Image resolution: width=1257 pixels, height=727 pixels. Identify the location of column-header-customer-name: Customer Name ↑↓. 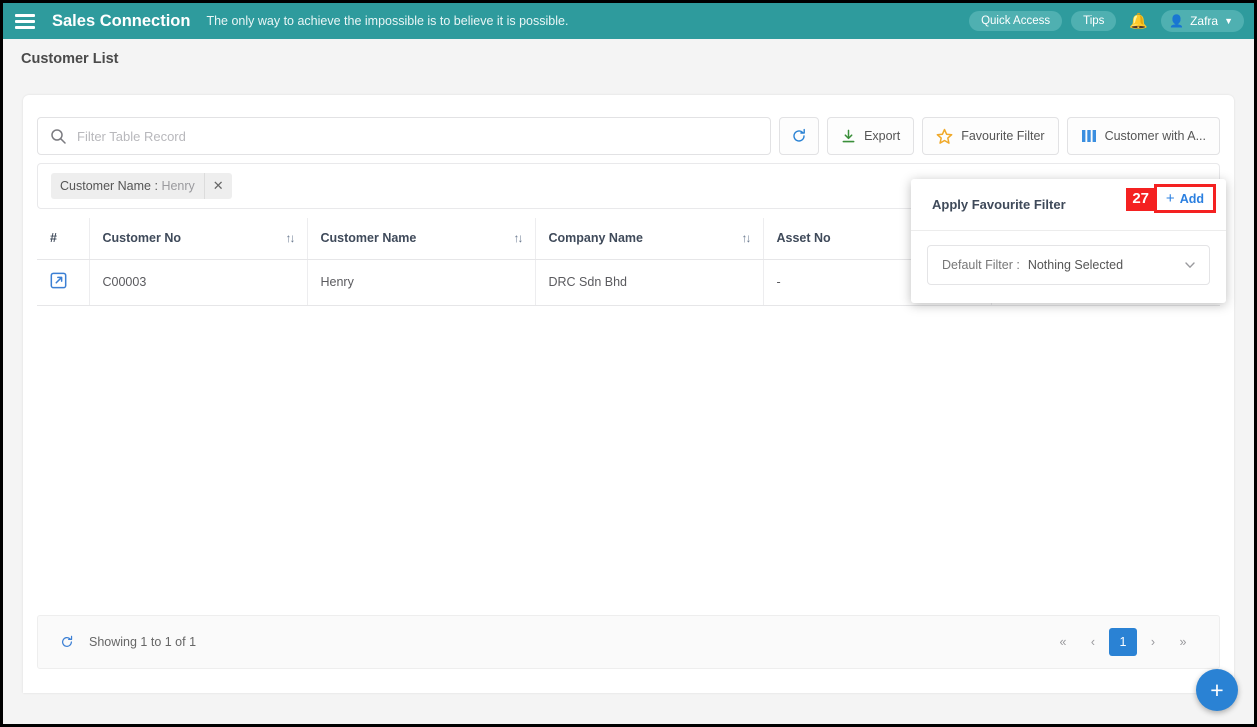
(421, 239).